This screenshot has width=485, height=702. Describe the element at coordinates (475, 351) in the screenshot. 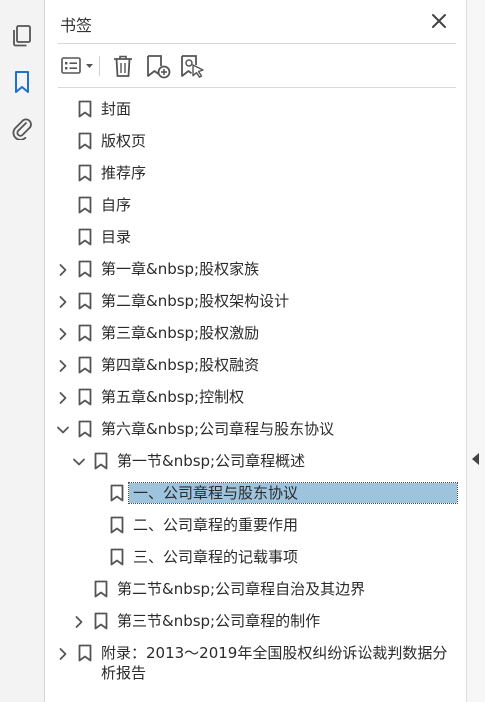

I see `panel-splitter` at that location.